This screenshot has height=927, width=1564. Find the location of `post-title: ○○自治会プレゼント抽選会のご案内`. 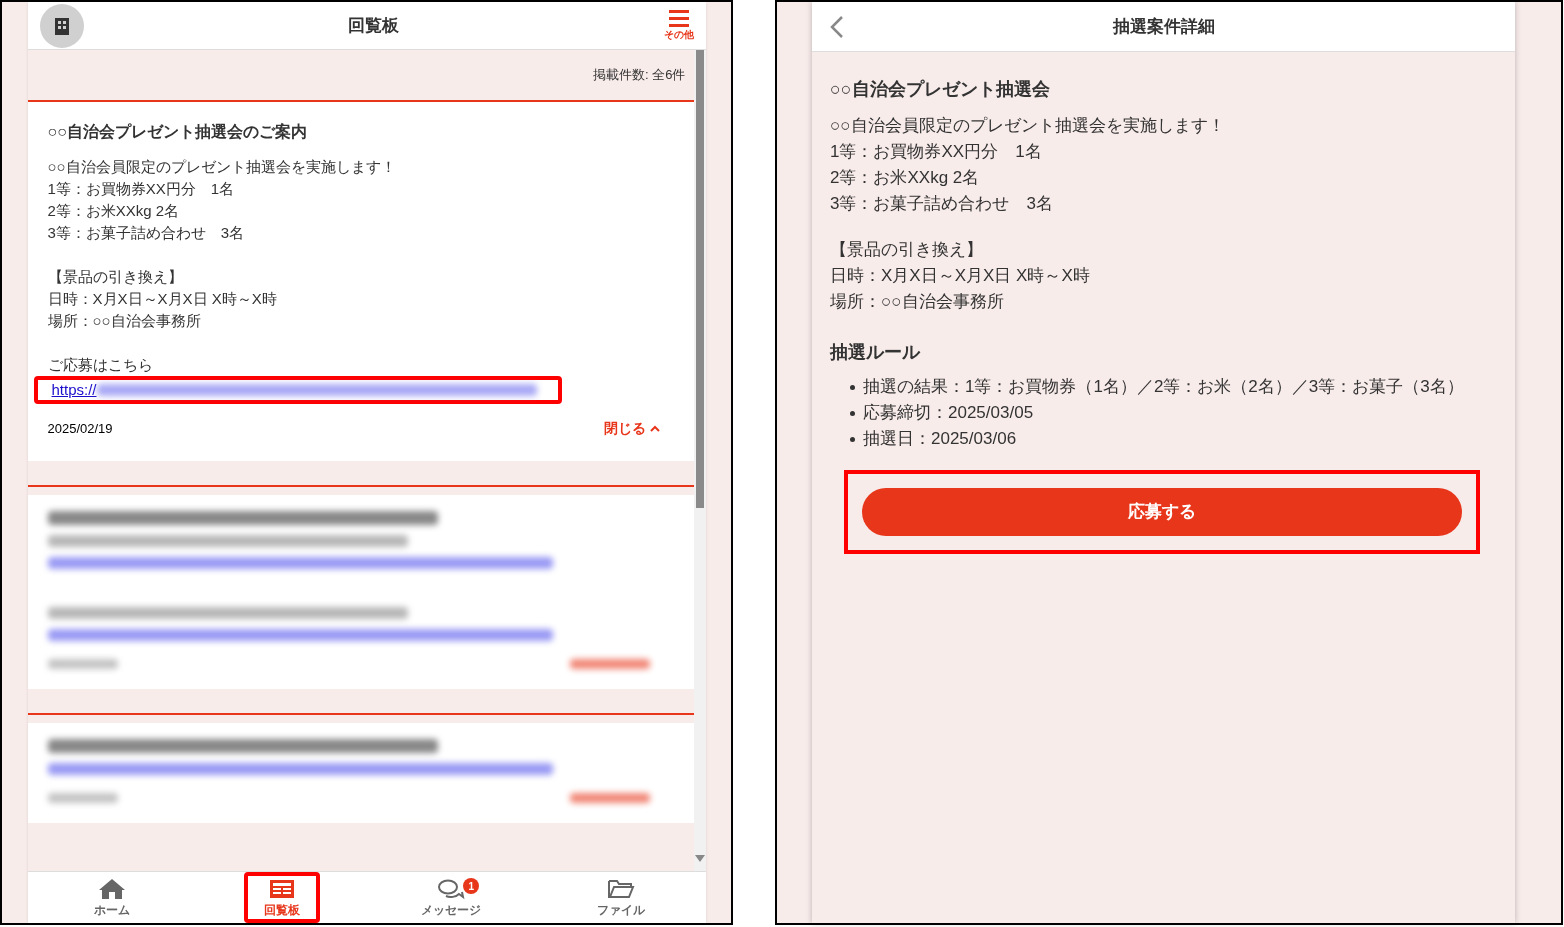

post-title: ○○自治会プレゼント抽選会のご案内 is located at coordinates (177, 132).